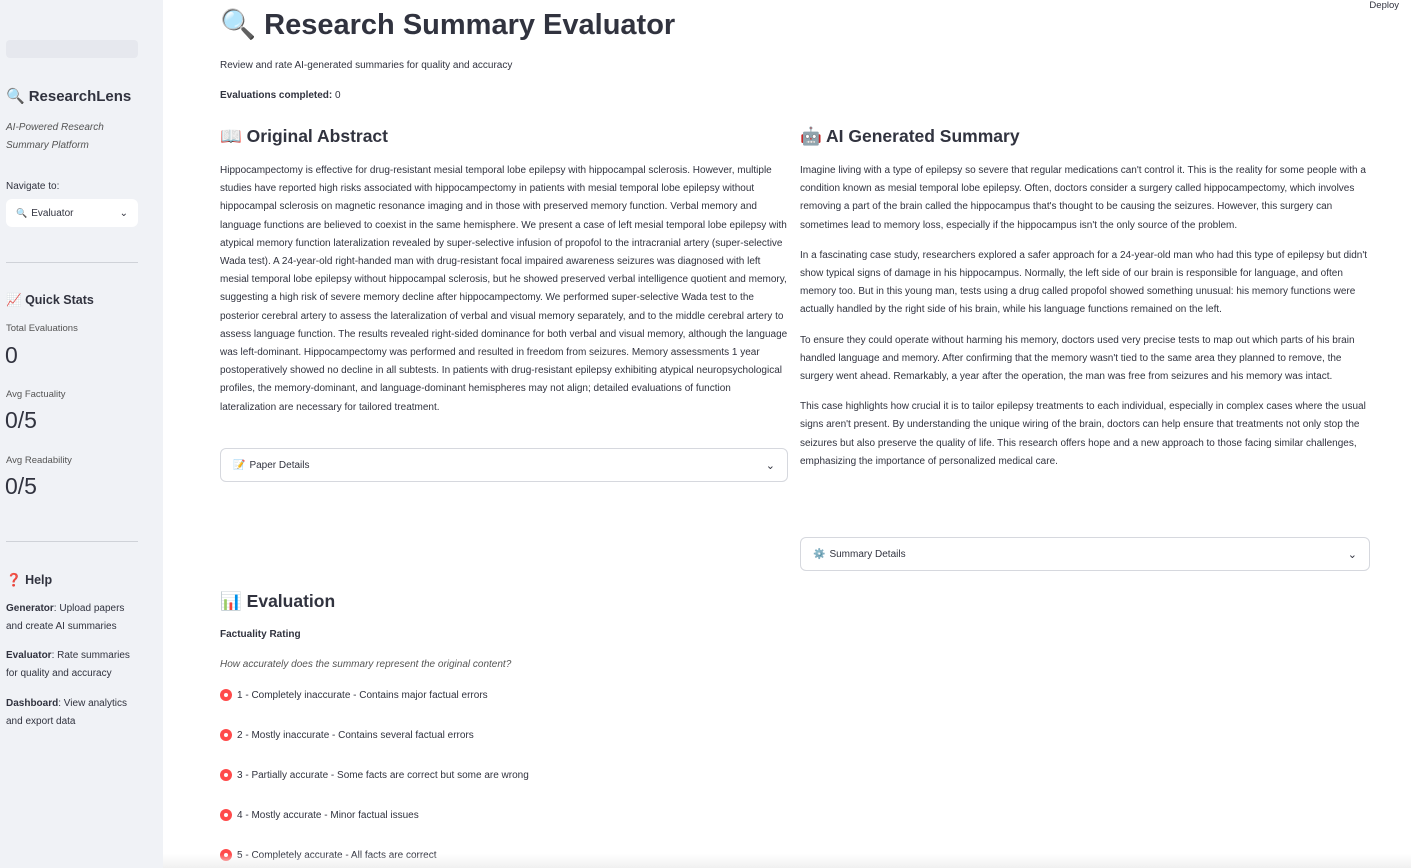 The width and height of the screenshot is (1411, 868). Describe the element at coordinates (80, 96) in the screenshot. I see `brand-name: ResearchLens` at that location.